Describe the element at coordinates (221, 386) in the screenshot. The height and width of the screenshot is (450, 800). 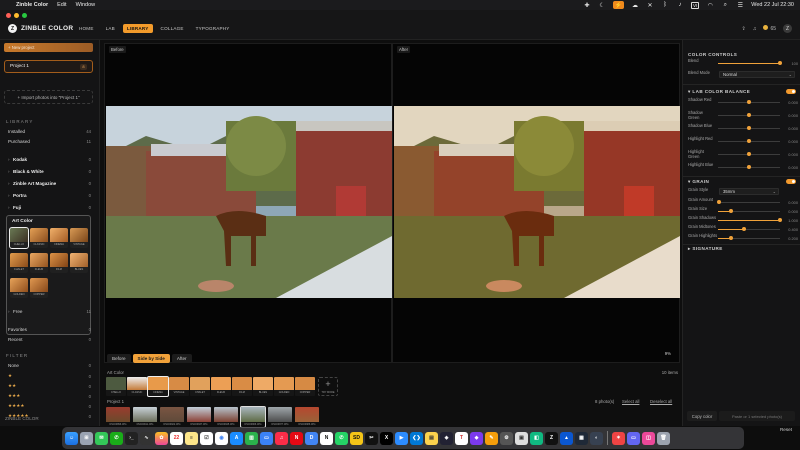
I see `preset-thumb: FLEUR` at that location.